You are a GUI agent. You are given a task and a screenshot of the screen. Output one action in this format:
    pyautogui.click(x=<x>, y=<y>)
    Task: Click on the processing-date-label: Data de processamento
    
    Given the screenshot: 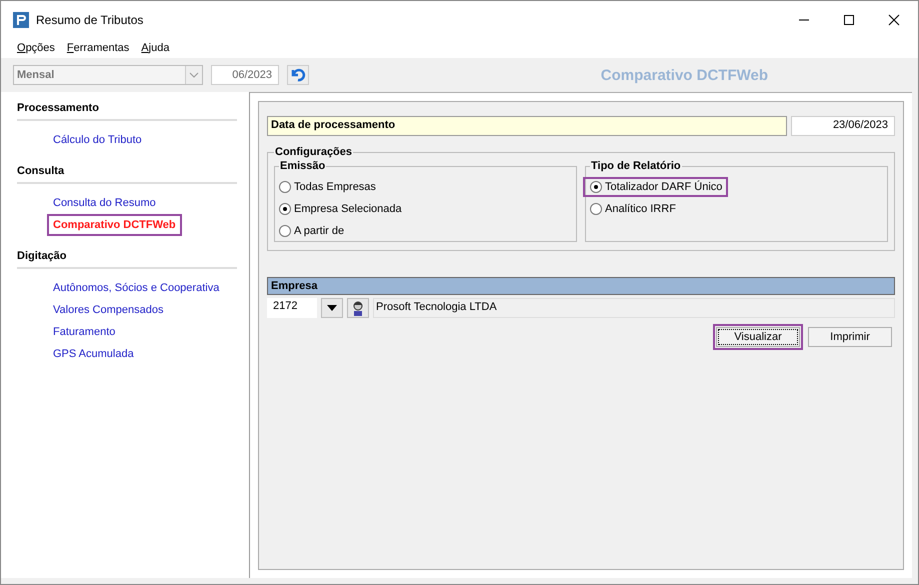 What is the action you would take?
    pyautogui.click(x=527, y=126)
    